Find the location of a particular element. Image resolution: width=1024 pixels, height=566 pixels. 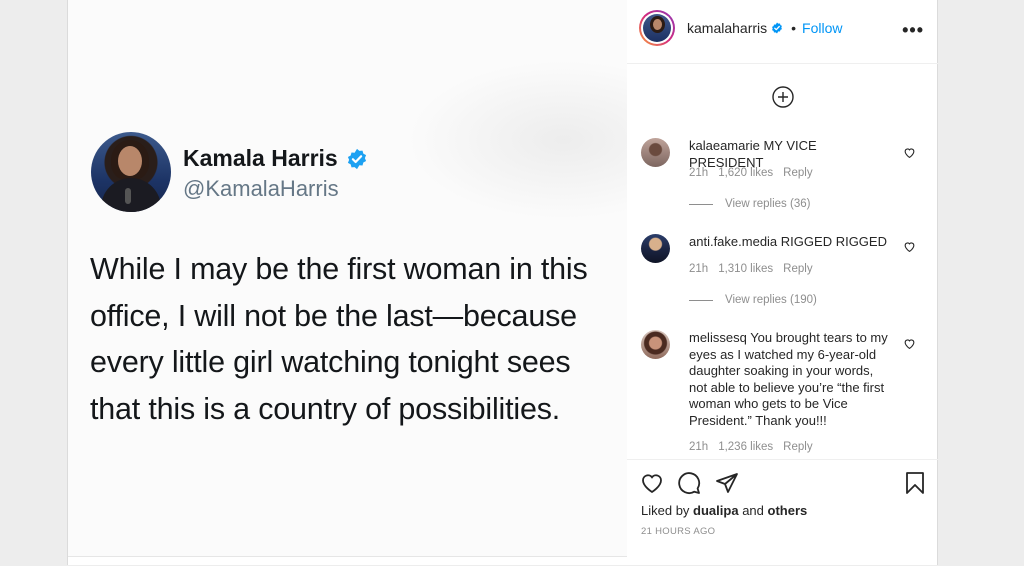

header-user: kamalaharris • Follow is located at coordinates (765, 28).